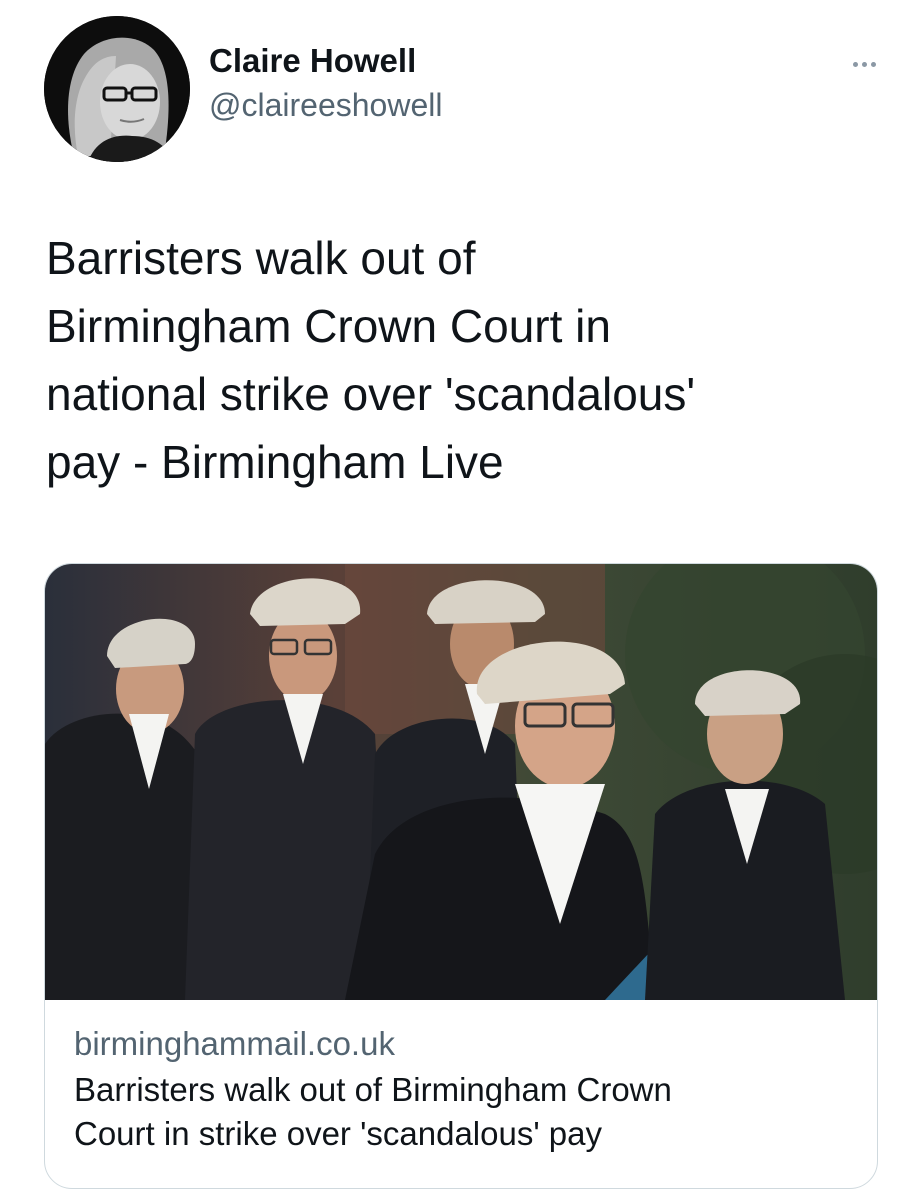  I want to click on user-info: Claire Howell @claireeshowell, so click(325, 82).